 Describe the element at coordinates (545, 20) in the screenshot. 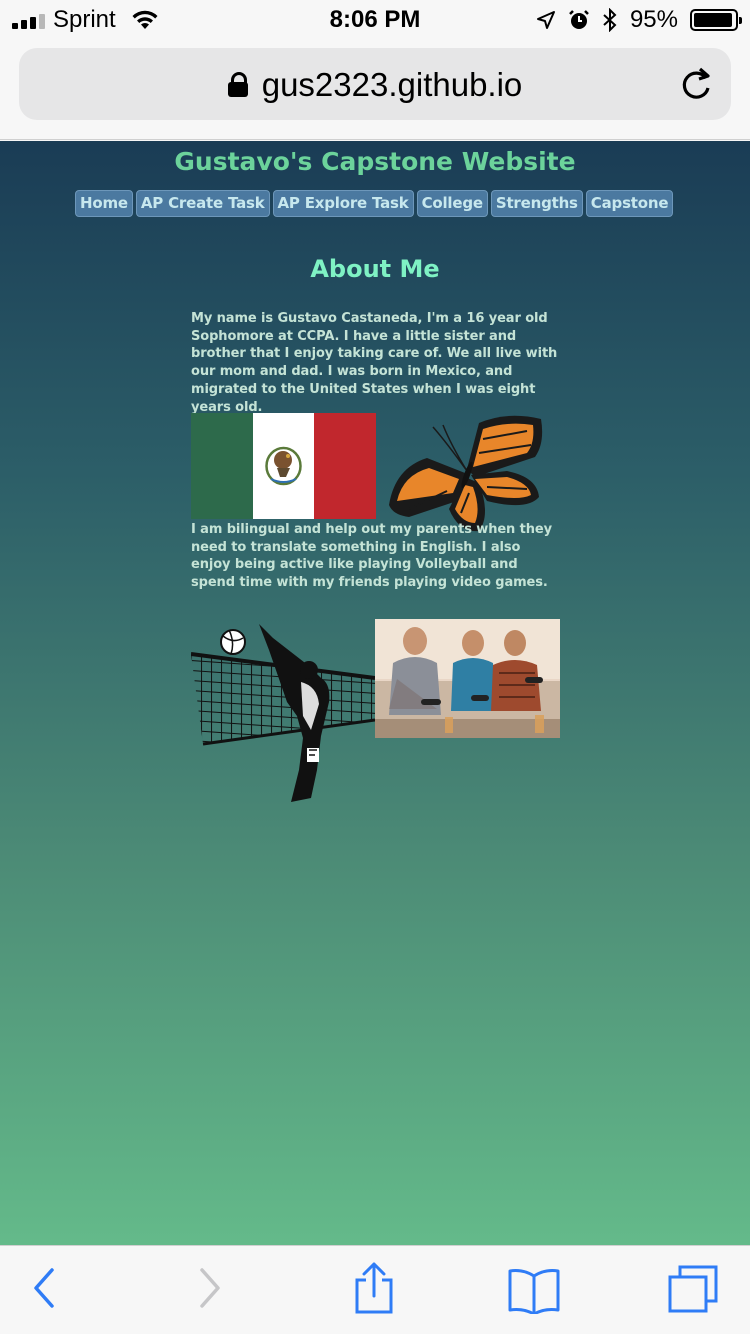

I see `location-icon` at that location.